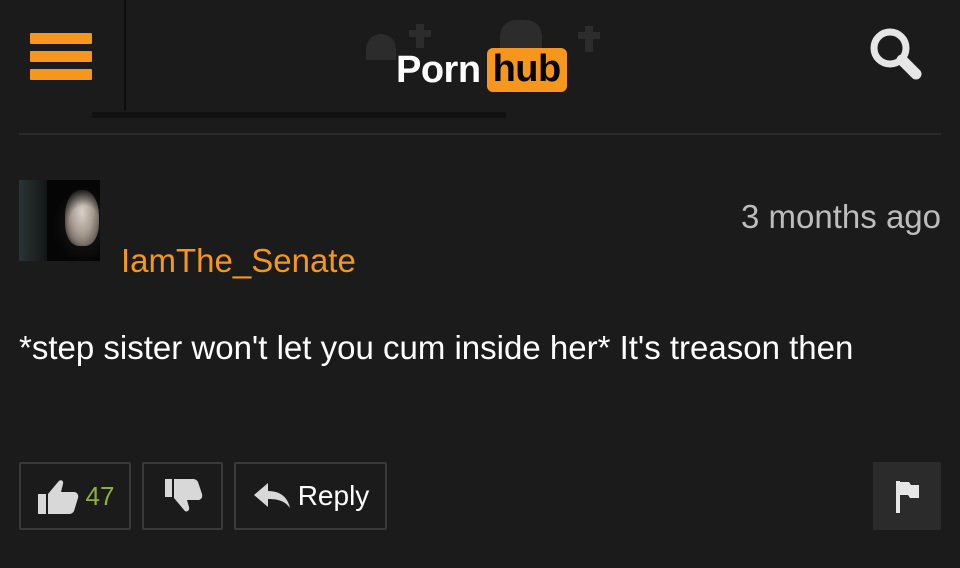 Image resolution: width=960 pixels, height=568 pixels. I want to click on comment-username: IamThe_Senate, so click(238, 261).